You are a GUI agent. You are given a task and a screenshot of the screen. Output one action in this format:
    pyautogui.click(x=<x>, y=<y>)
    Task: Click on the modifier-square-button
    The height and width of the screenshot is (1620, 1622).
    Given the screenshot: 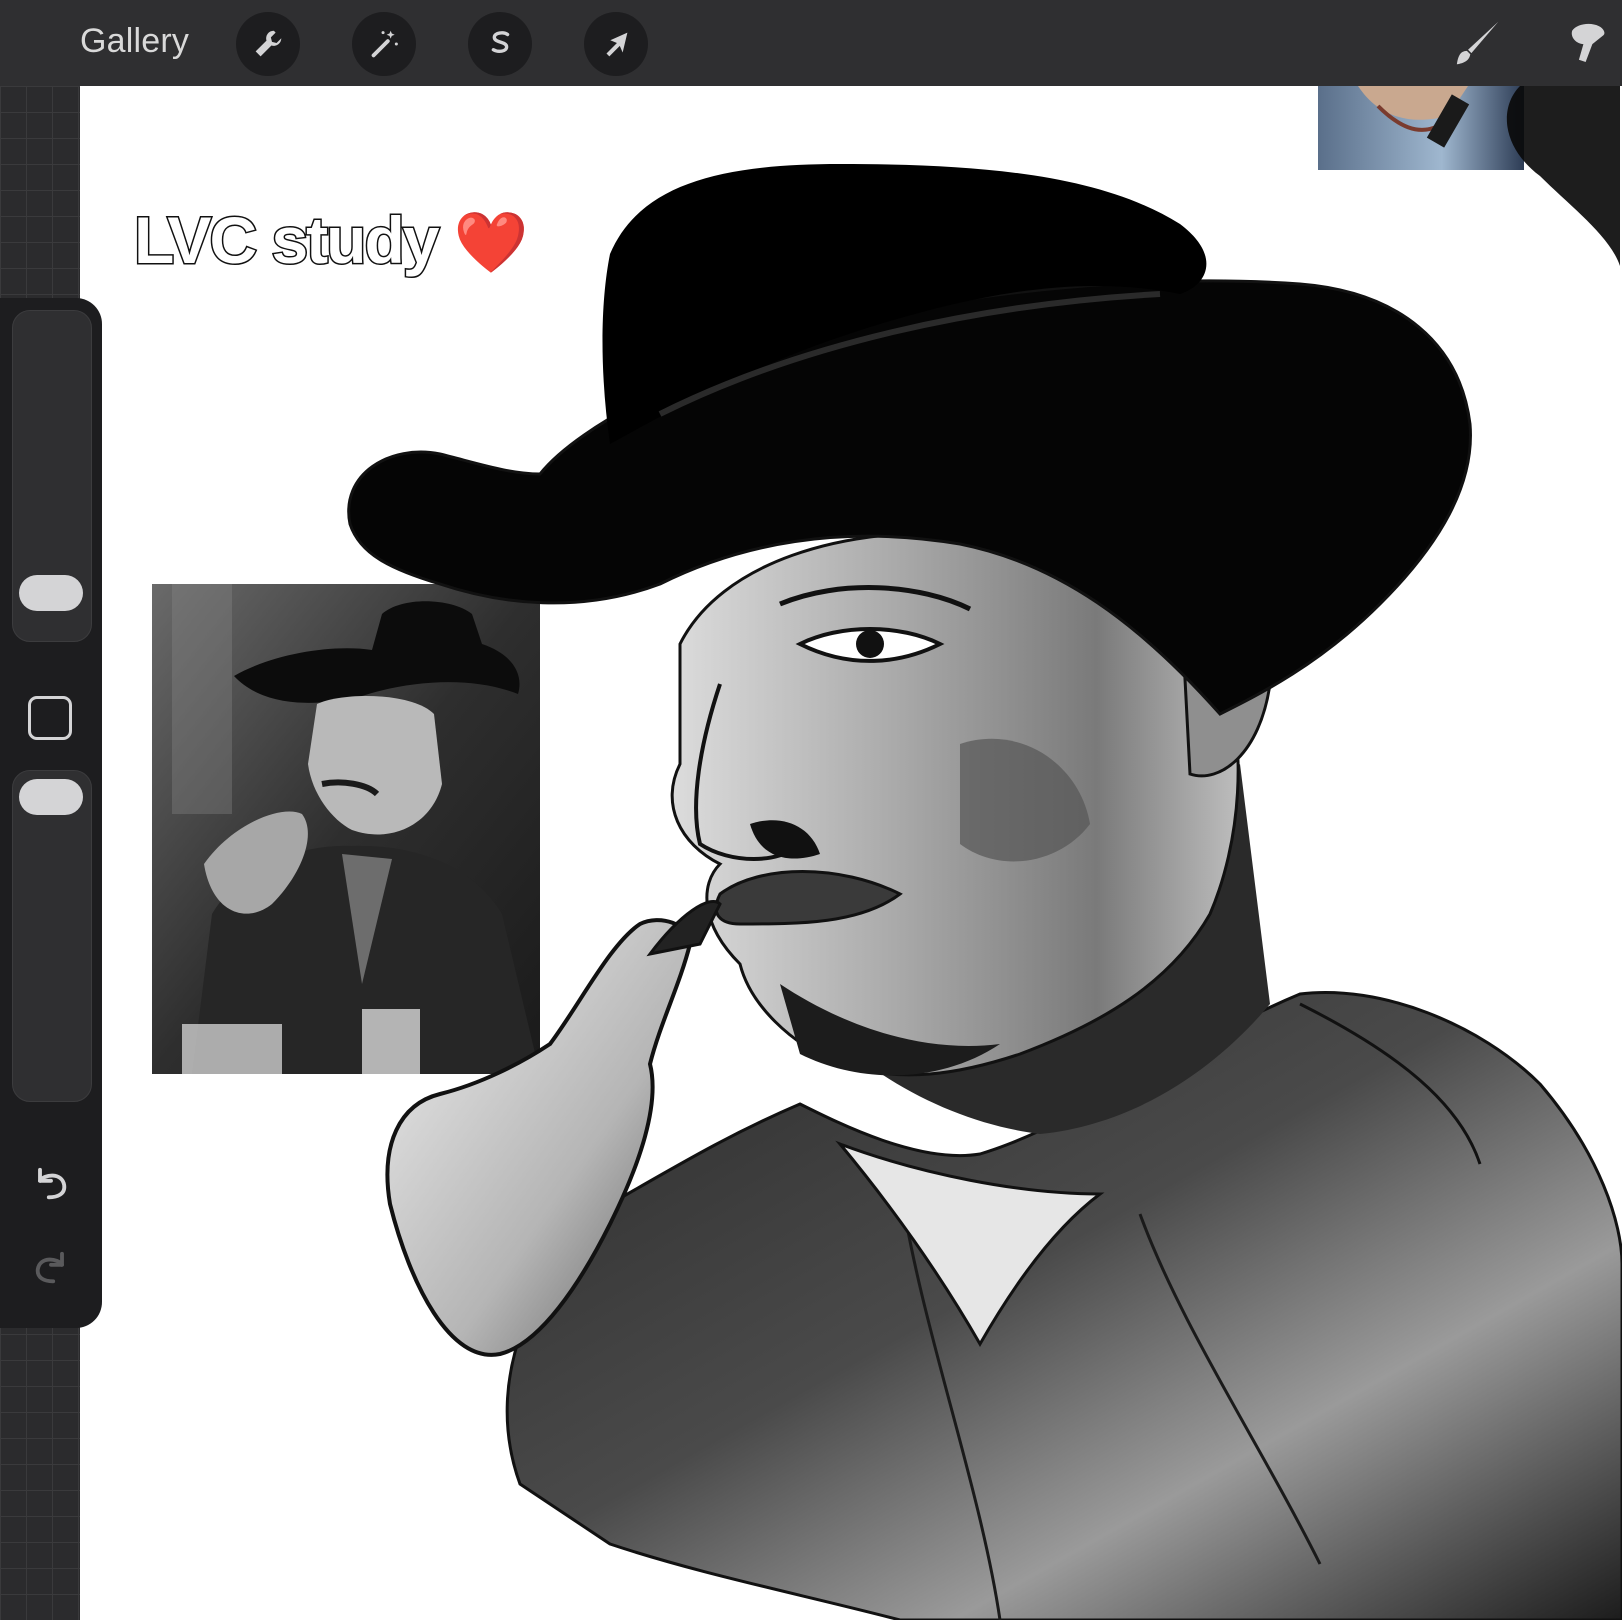 What is the action you would take?
    pyautogui.click(x=50, y=718)
    